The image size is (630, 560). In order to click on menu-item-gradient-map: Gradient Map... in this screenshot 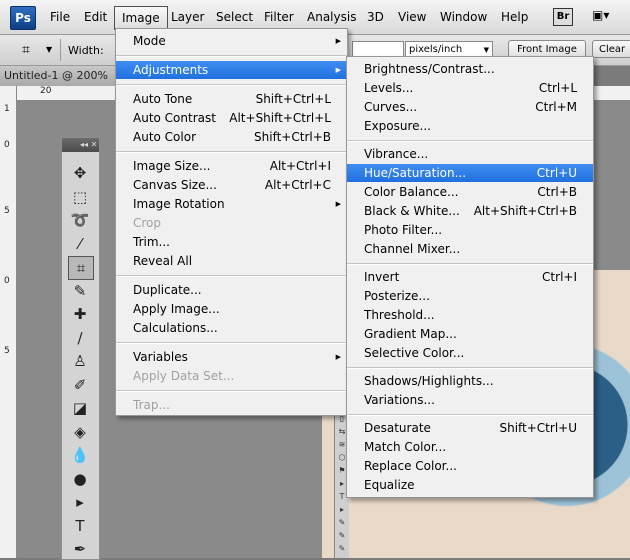, I will do `click(470, 334)`.